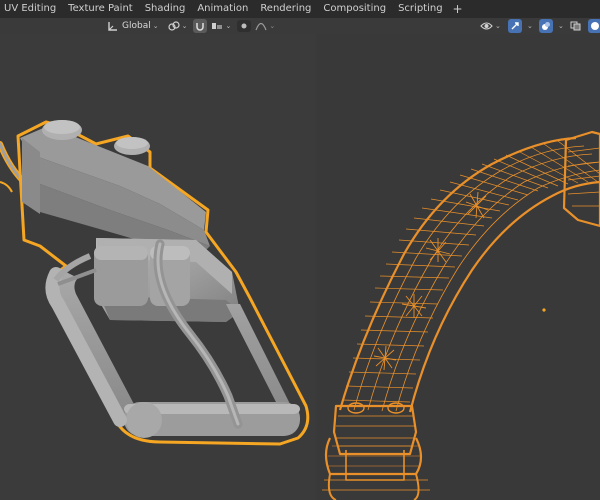  Describe the element at coordinates (165, 9) in the screenshot. I see `tab-shading: Shading` at that location.